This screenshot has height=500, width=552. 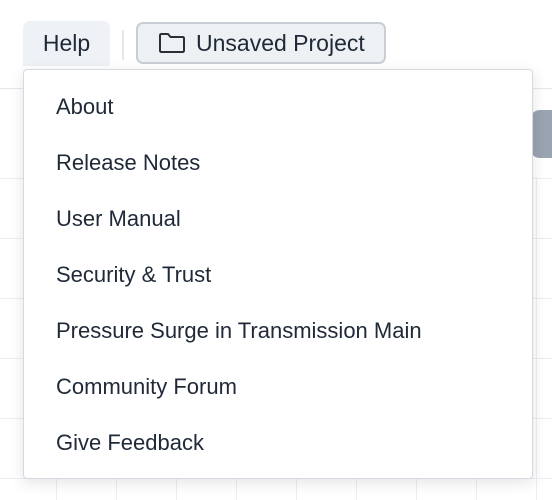 I want to click on menu-item-community-forum: Community Forum, so click(x=278, y=387).